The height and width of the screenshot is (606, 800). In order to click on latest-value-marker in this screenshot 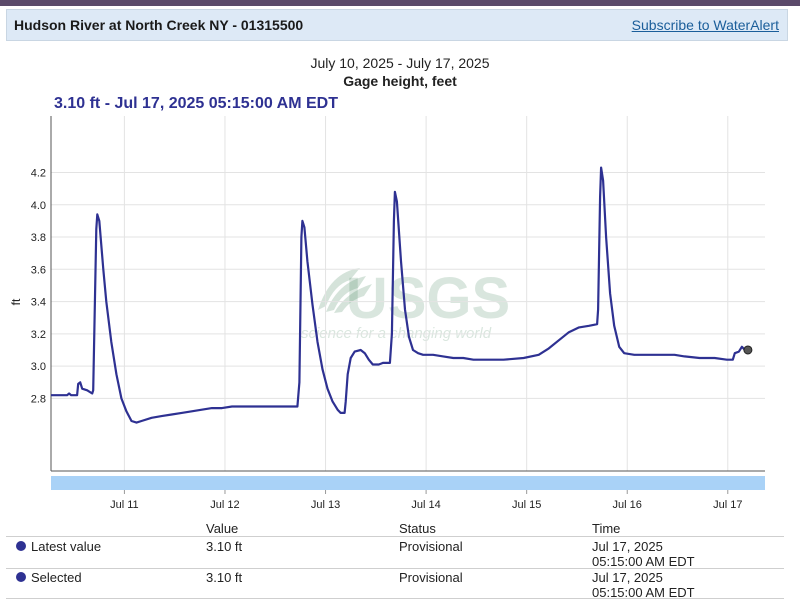, I will do `click(748, 350)`.